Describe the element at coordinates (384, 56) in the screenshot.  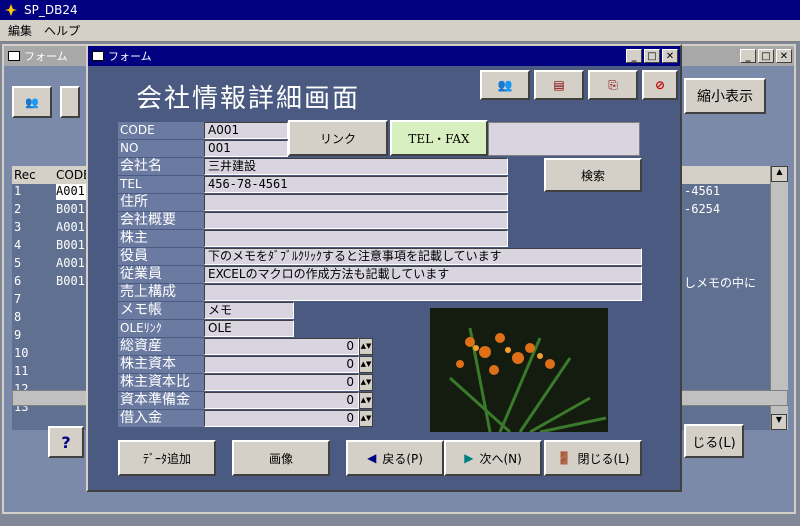
I see `form-titlebar: フォーム _ □ ✕` at that location.